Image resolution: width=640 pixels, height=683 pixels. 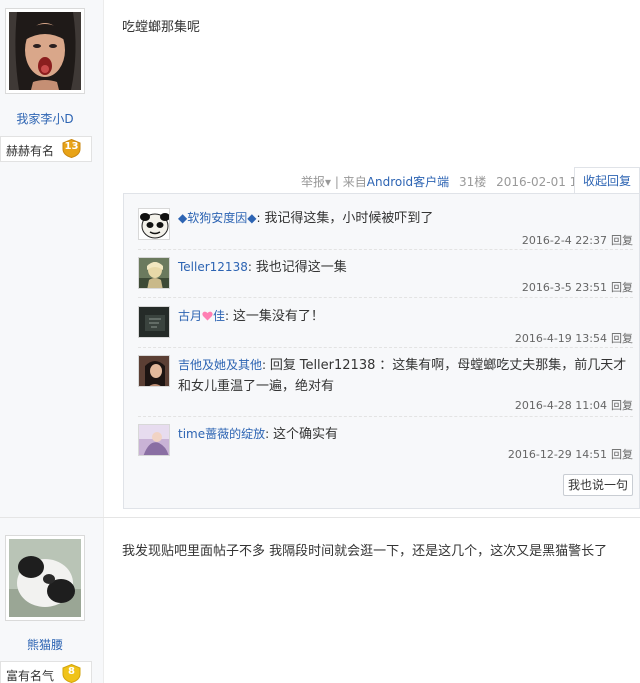 What do you see at coordinates (365, 551) in the screenshot?
I see `post-content: 我发现贴吧里面帖子不多 我隔段时间就会逛一下，还是这几个，这次又是黑猫警长了` at bounding box center [365, 551].